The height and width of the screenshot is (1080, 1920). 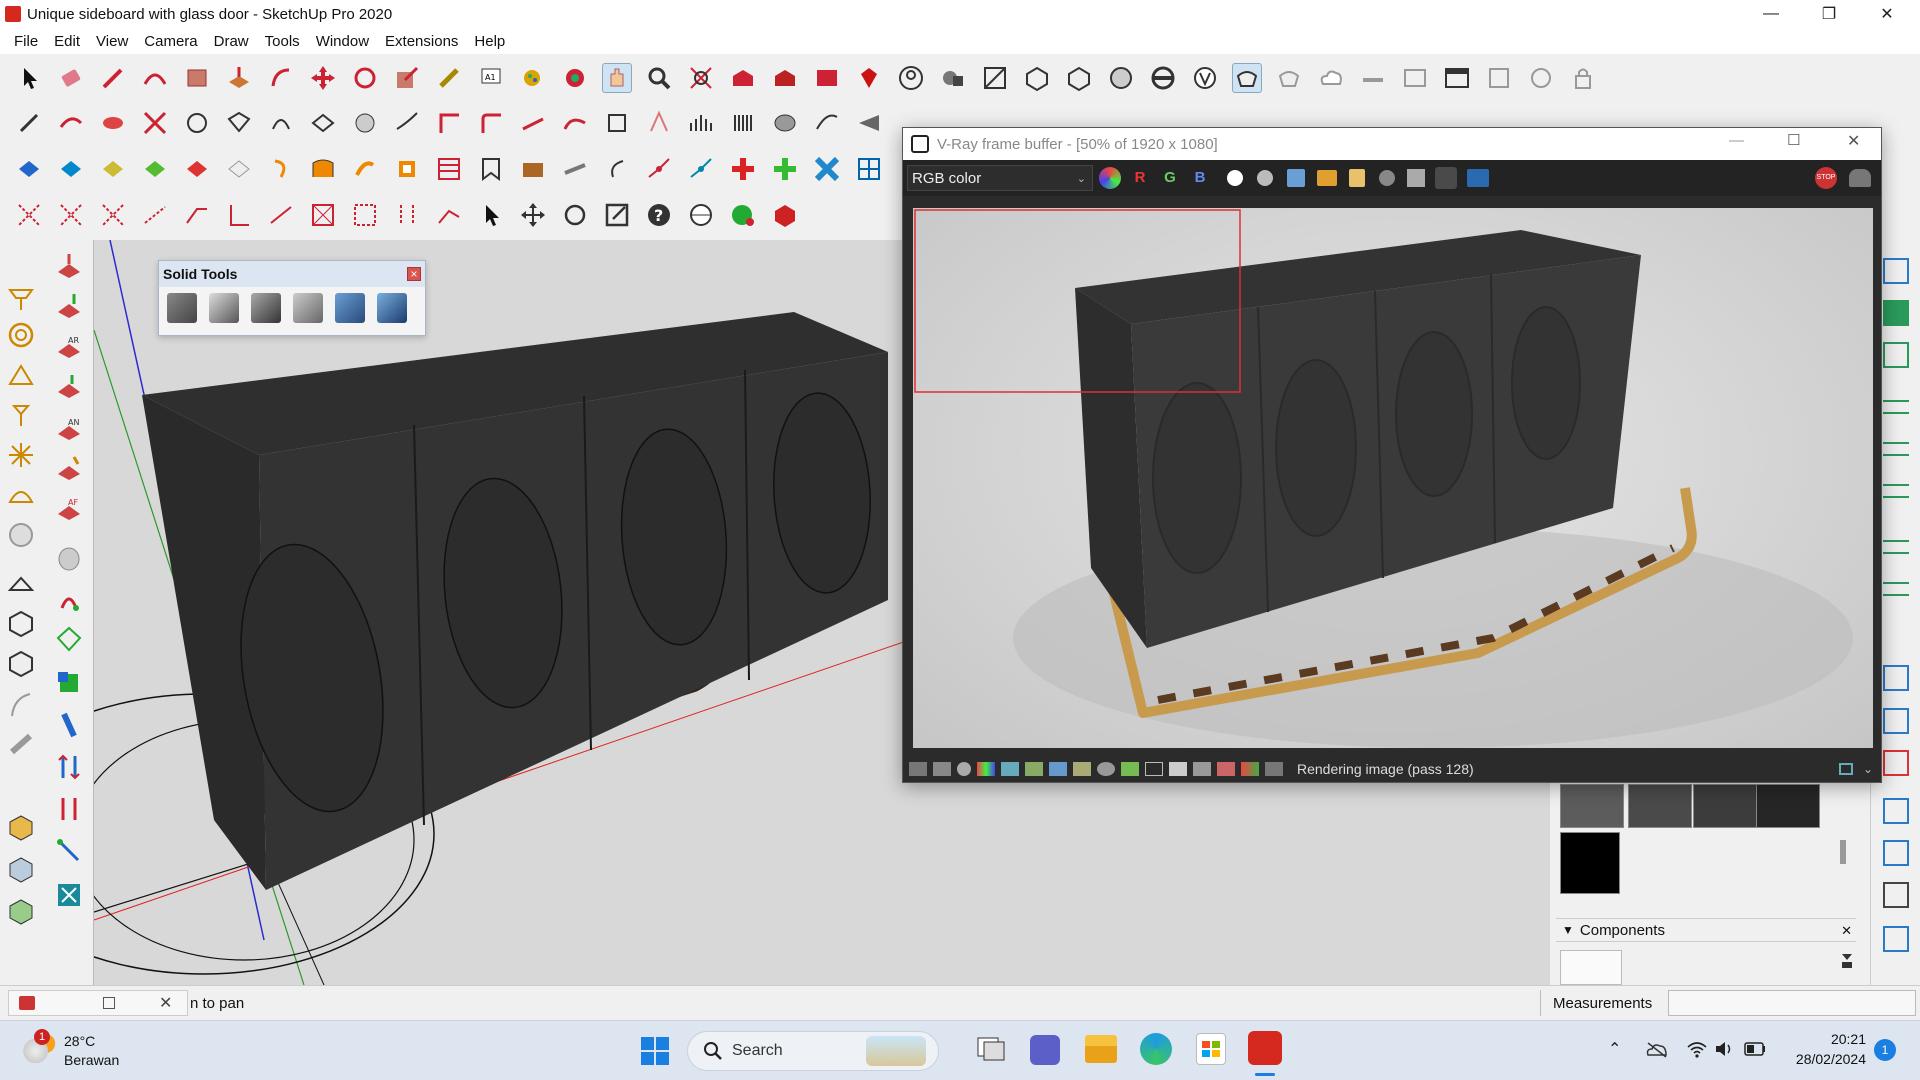 What do you see at coordinates (1896, 589) in the screenshot?
I see `right-tool-8-icon` at bounding box center [1896, 589].